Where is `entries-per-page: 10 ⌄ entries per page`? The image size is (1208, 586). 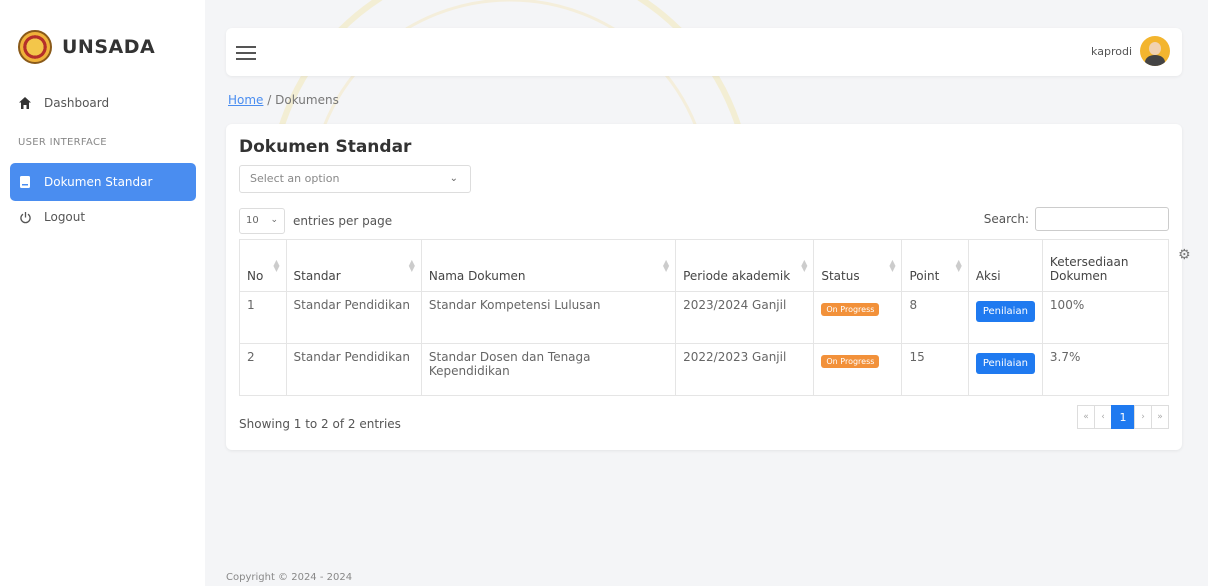 entries-per-page: 10 ⌄ entries per page is located at coordinates (315, 221).